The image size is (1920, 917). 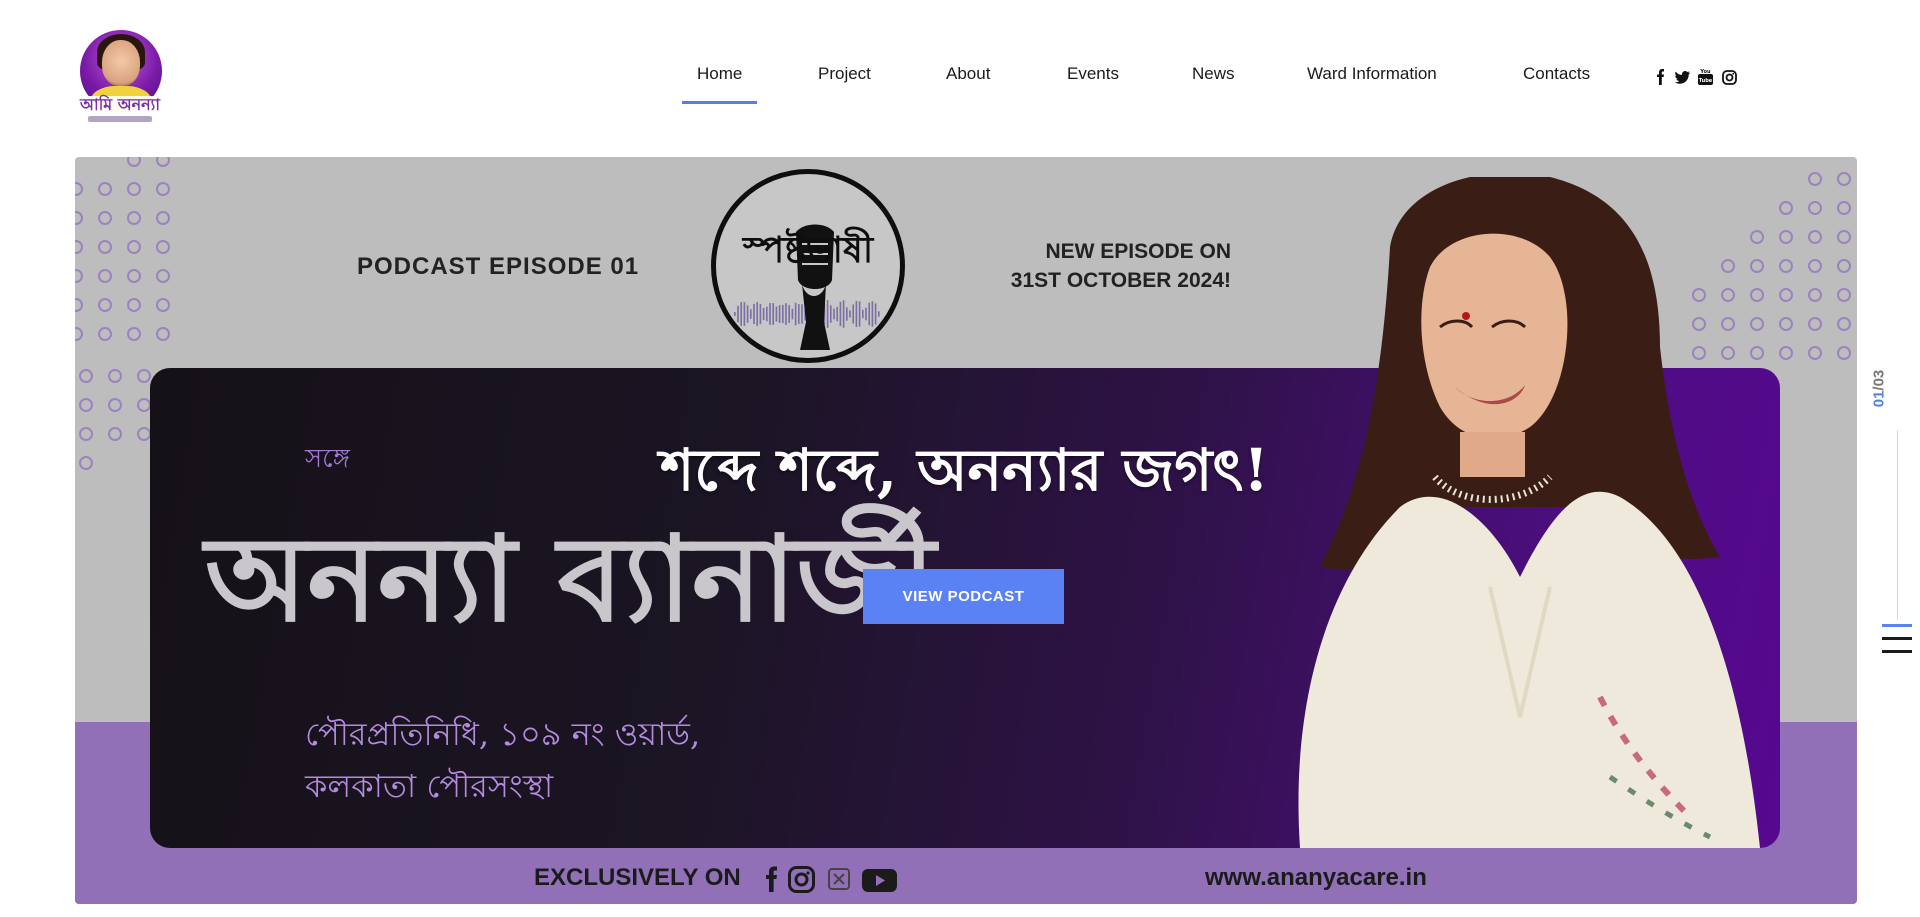 I want to click on nav-about: About, so click(x=968, y=74).